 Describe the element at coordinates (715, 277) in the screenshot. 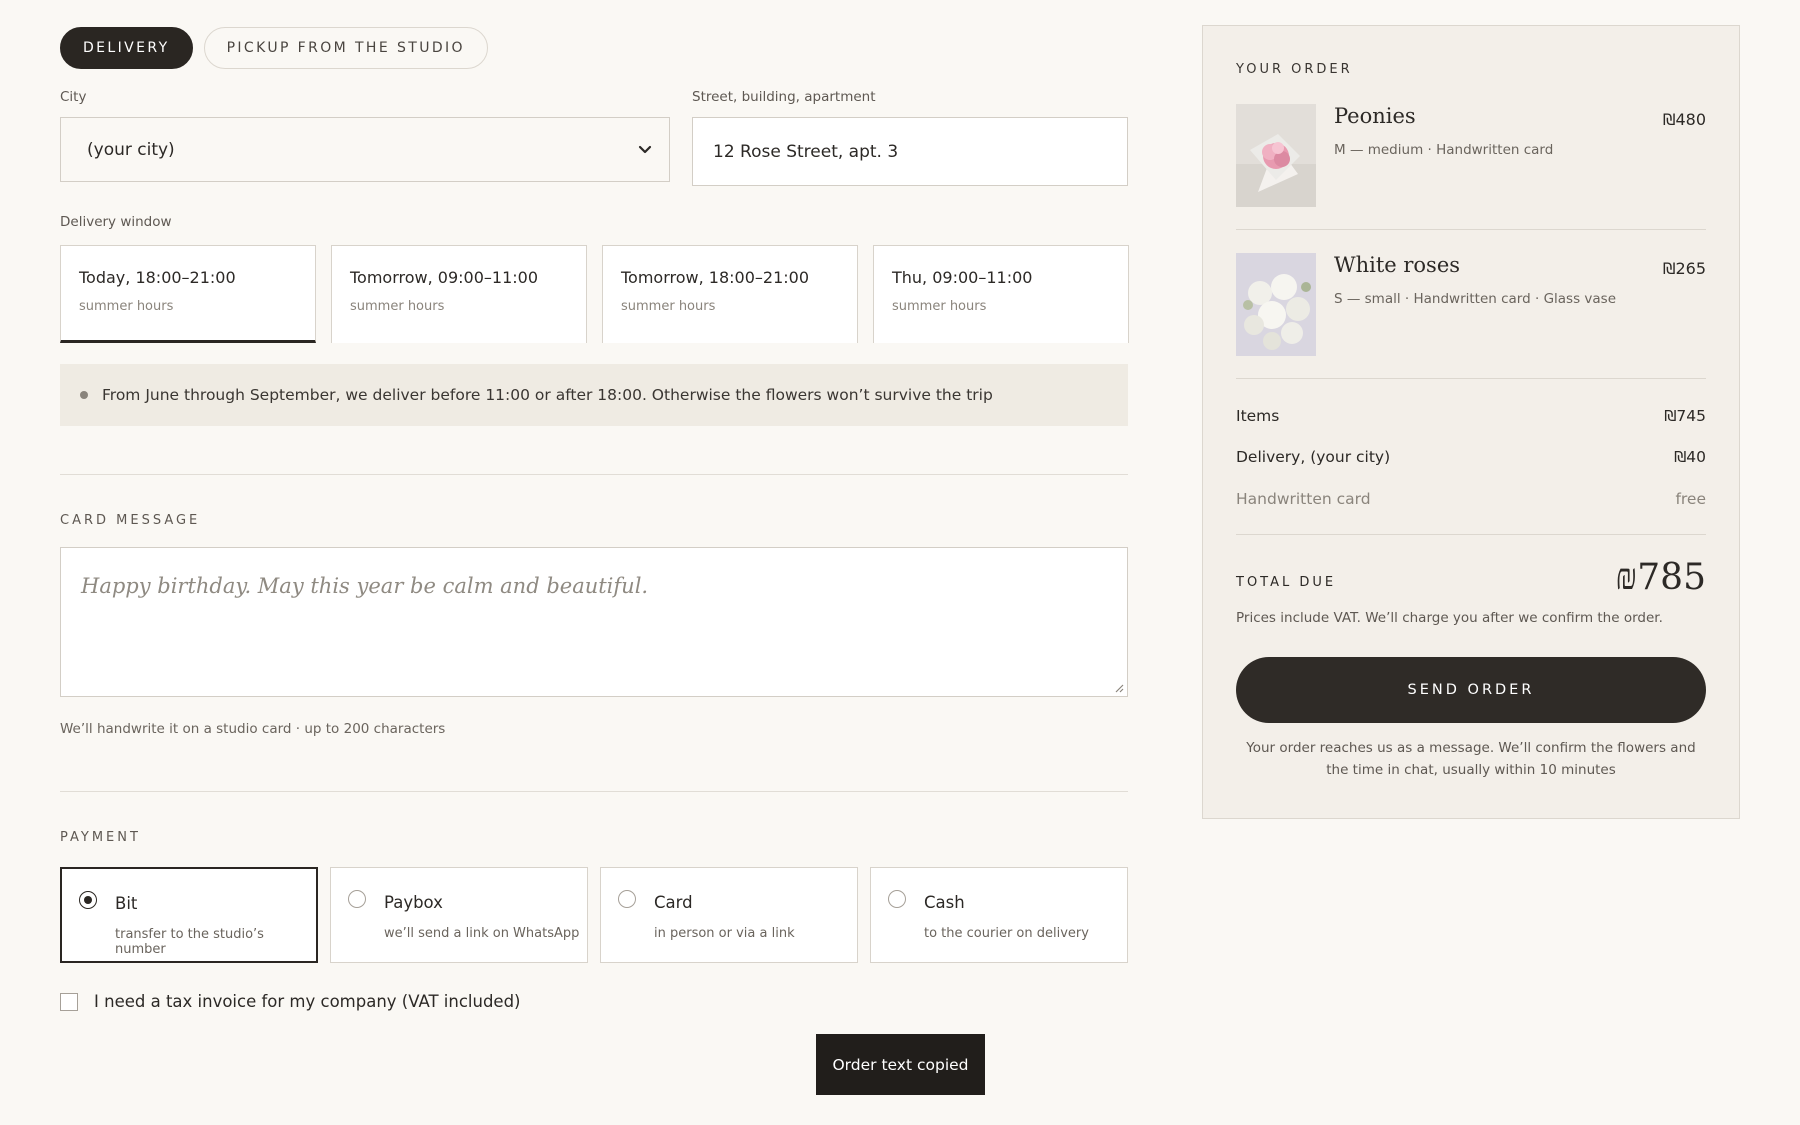

I see `slot-time: Tomorrow, 18:00–21:00` at that location.